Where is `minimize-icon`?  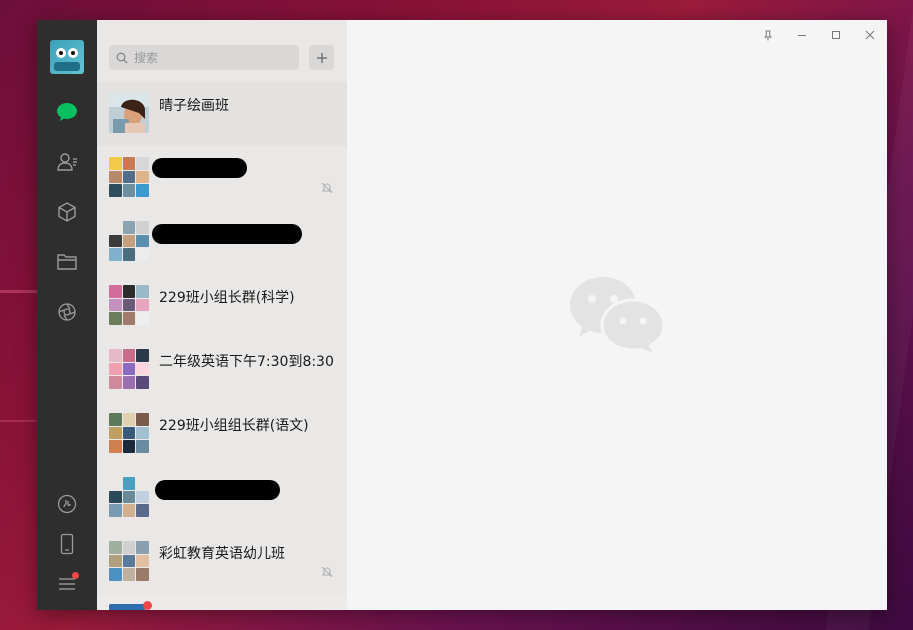
minimize-icon is located at coordinates (802, 35).